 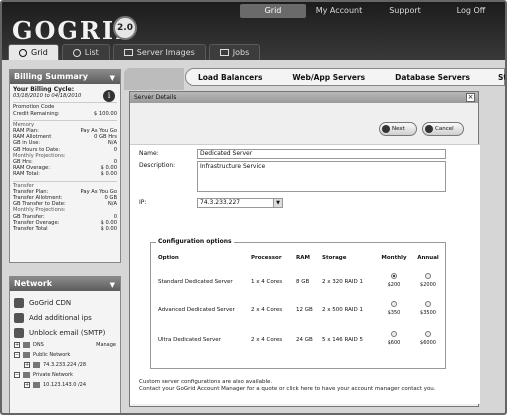 I want to click on gb-tr-value: N/A, so click(x=112, y=204).